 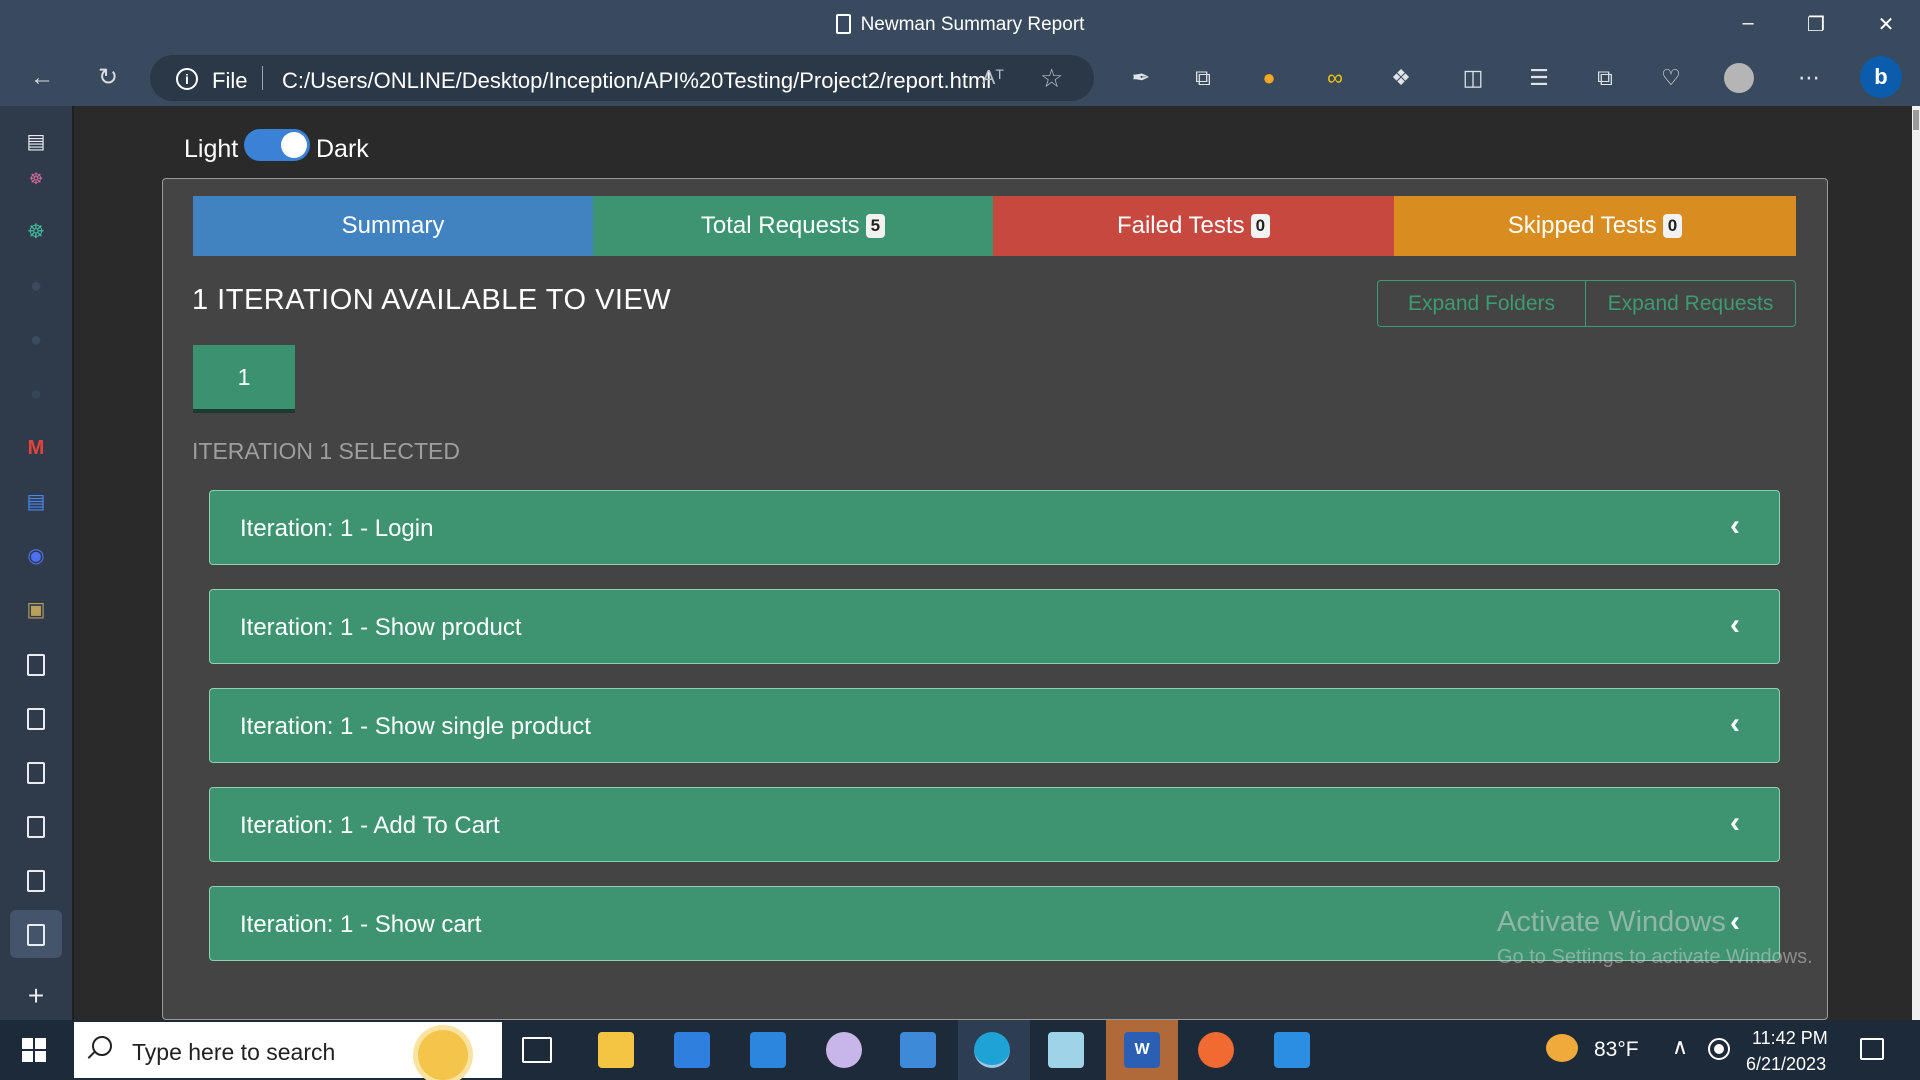 What do you see at coordinates (36, 286) in the screenshot?
I see `github-pinned-icon: ●` at bounding box center [36, 286].